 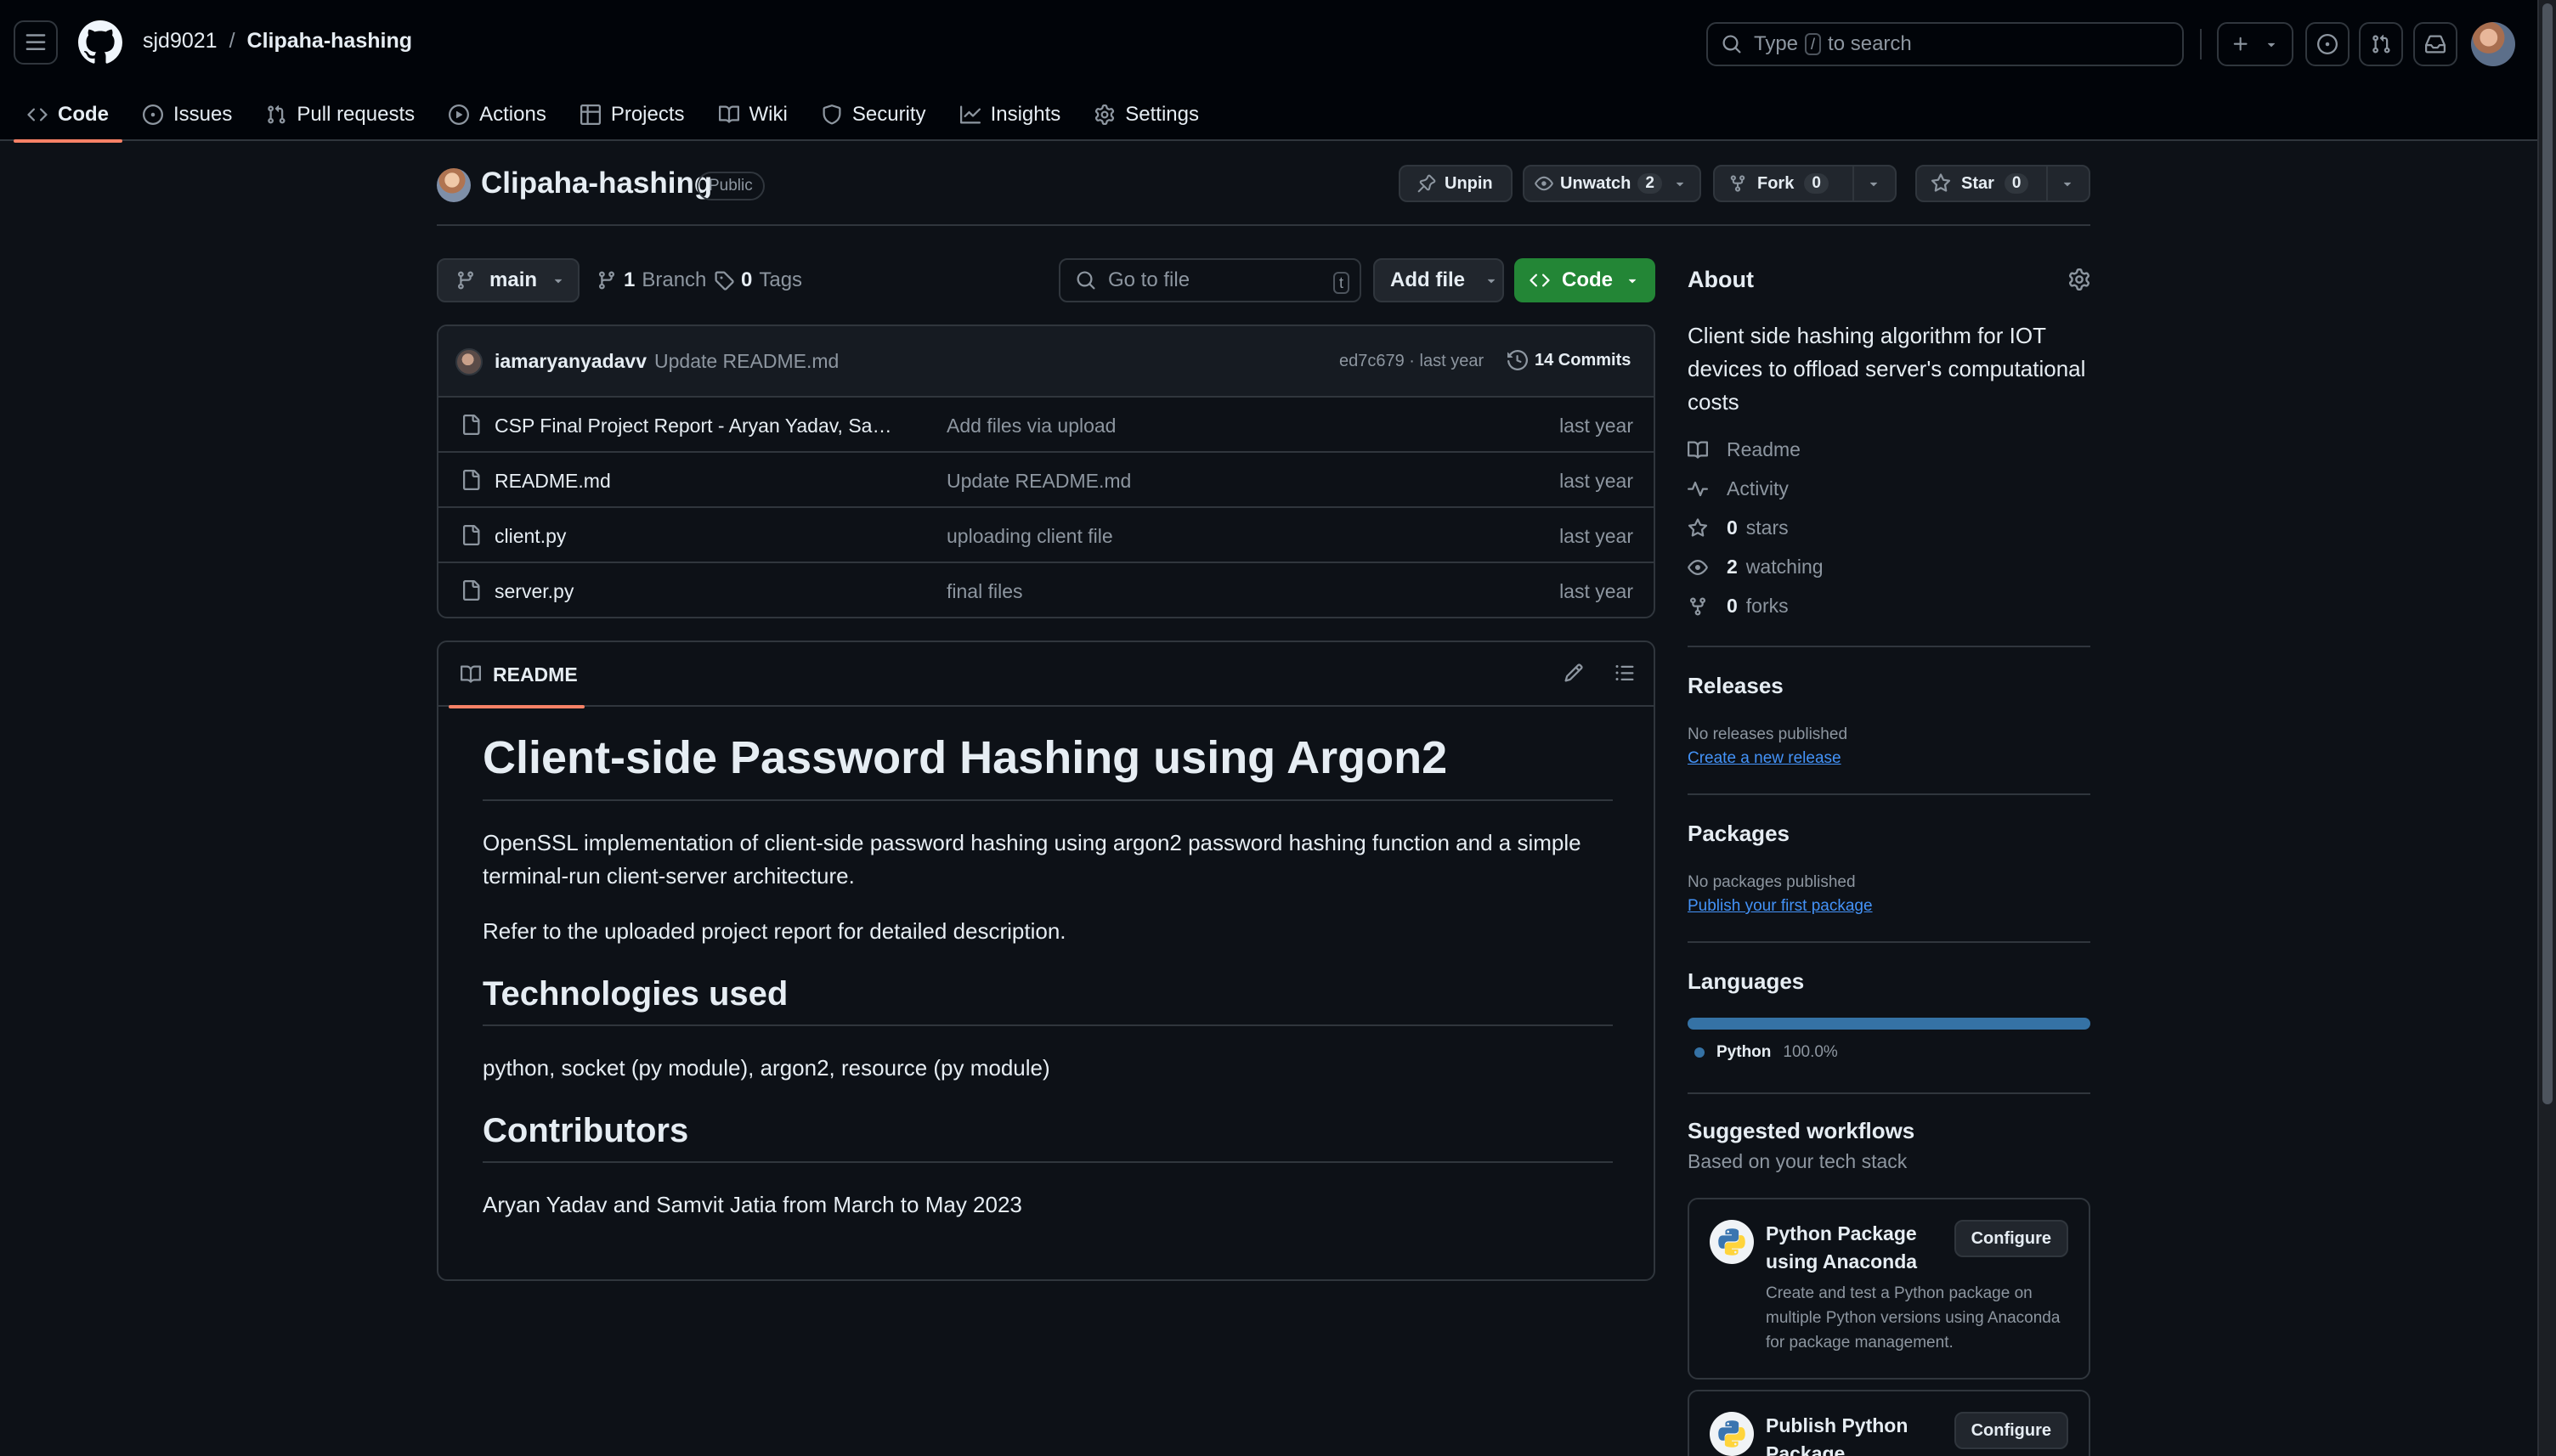 What do you see at coordinates (1031, 426) in the screenshot?
I see `file-commit-message: Add files via upload` at bounding box center [1031, 426].